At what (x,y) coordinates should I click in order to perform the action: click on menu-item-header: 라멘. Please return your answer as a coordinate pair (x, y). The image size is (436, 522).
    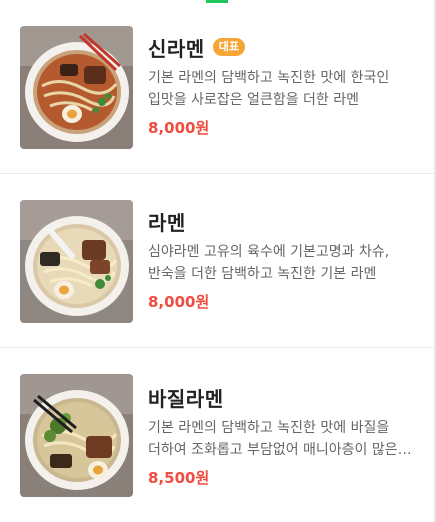
    Looking at the image, I should click on (281, 221).